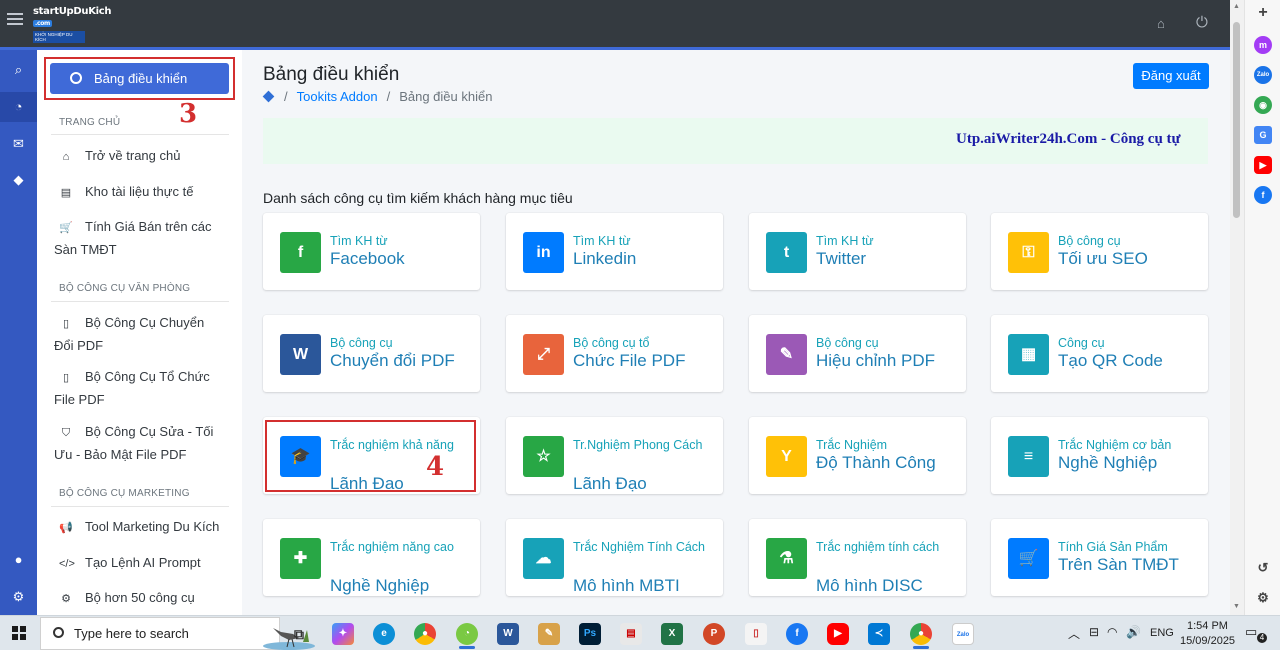 This screenshot has height=650, width=1280. I want to click on sidebar-item-label: Bộ Công Cụ Tổ Chức File PDF, so click(132, 388).